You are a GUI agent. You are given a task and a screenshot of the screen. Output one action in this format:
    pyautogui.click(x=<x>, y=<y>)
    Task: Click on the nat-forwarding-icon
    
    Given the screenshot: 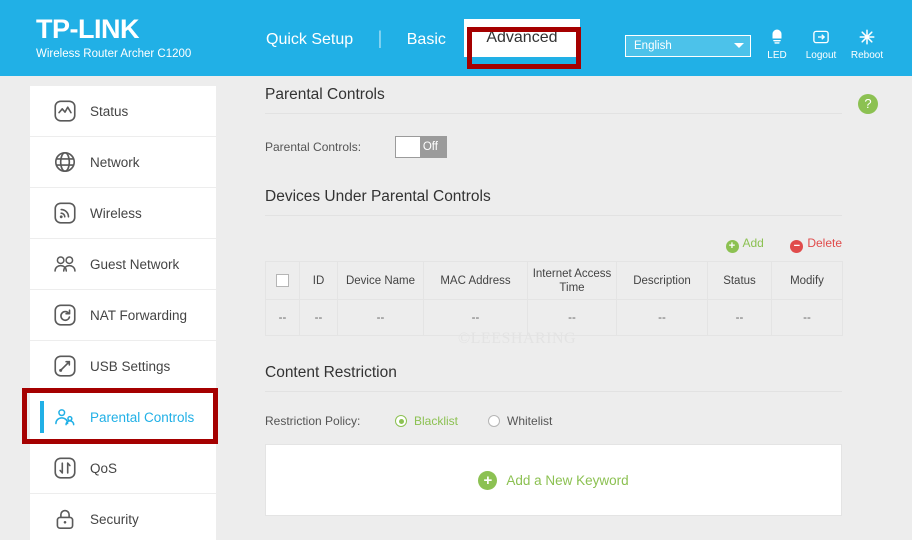 What is the action you would take?
    pyautogui.click(x=65, y=315)
    